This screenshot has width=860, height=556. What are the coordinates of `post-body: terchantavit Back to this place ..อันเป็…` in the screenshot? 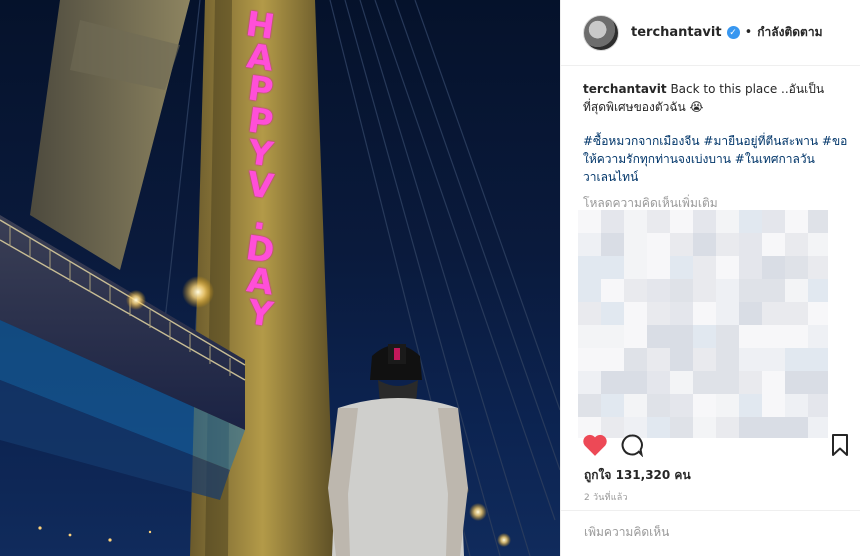 It's located at (710, 139).